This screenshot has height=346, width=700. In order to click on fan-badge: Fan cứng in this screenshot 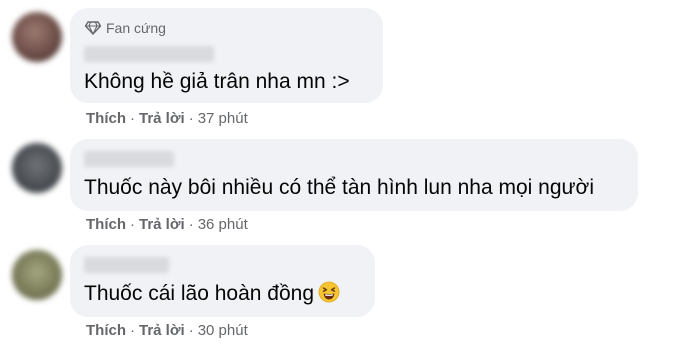, I will do `click(125, 28)`.